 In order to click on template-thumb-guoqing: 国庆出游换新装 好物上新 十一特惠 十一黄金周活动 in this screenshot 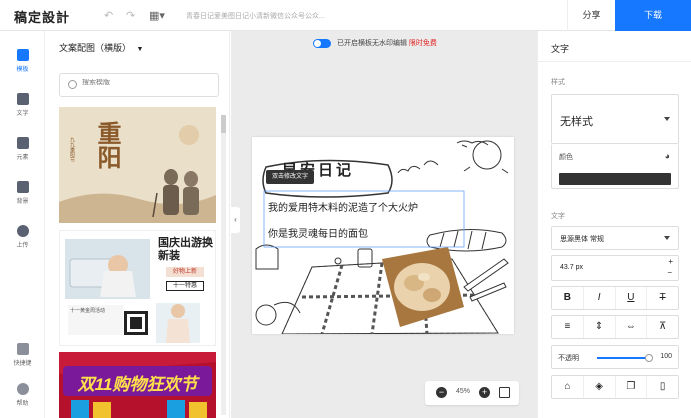, I will do `click(137, 288)`.